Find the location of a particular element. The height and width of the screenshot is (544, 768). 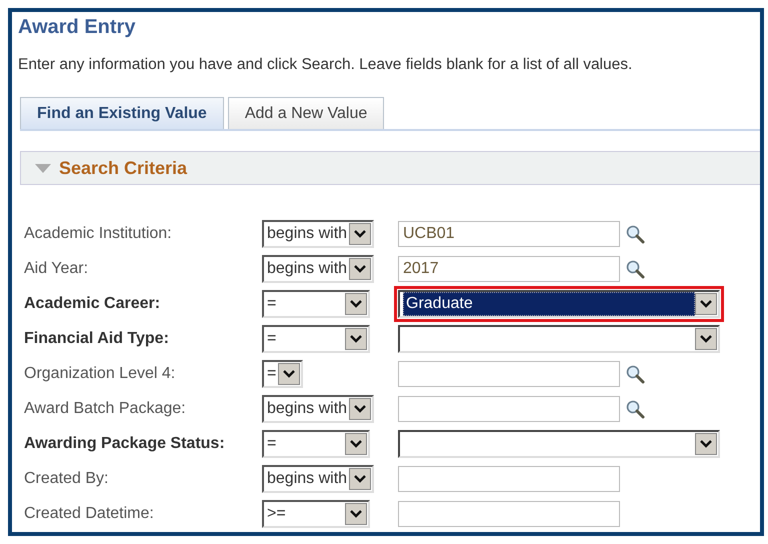

operator-dropdown: >= is located at coordinates (316, 514).